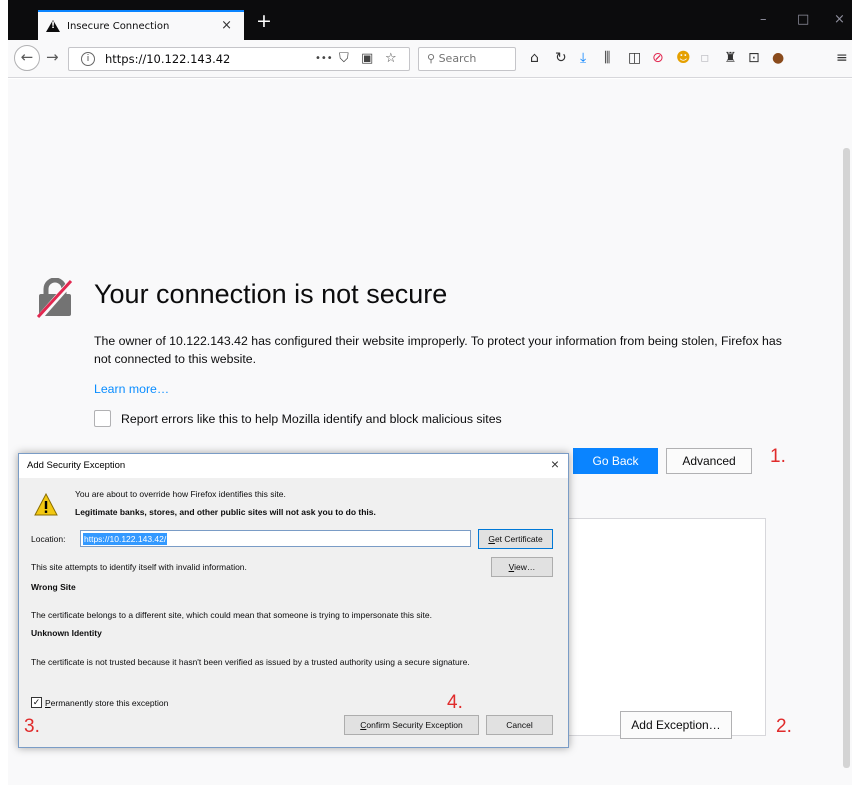  I want to click on unknown-identity-heading: Unknown Identity, so click(66, 633).